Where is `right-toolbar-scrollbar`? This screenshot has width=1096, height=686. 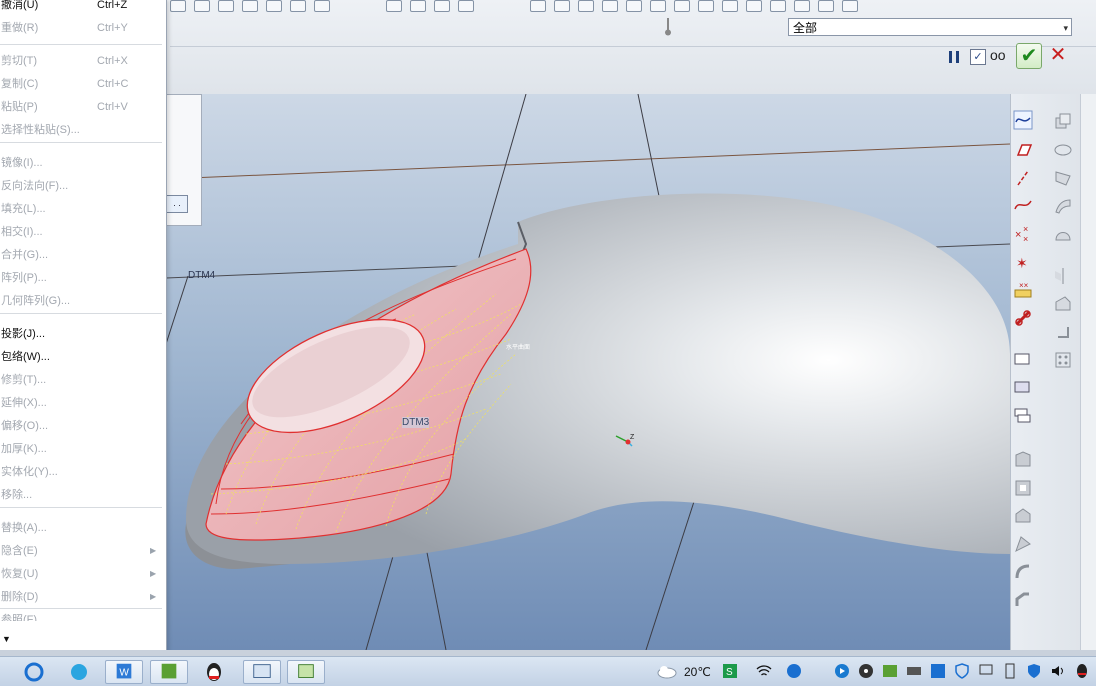 right-toolbar-scrollbar is located at coordinates (1088, 372).